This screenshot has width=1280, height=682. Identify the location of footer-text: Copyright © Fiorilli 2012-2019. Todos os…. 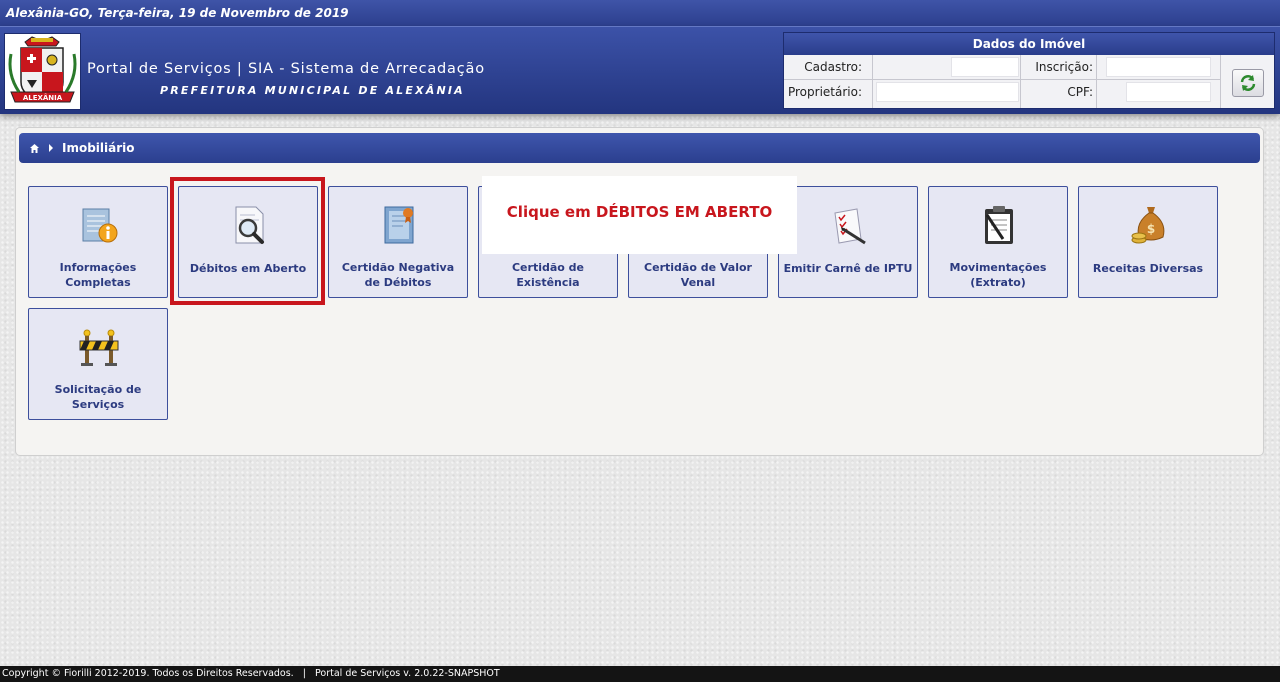
(251, 673).